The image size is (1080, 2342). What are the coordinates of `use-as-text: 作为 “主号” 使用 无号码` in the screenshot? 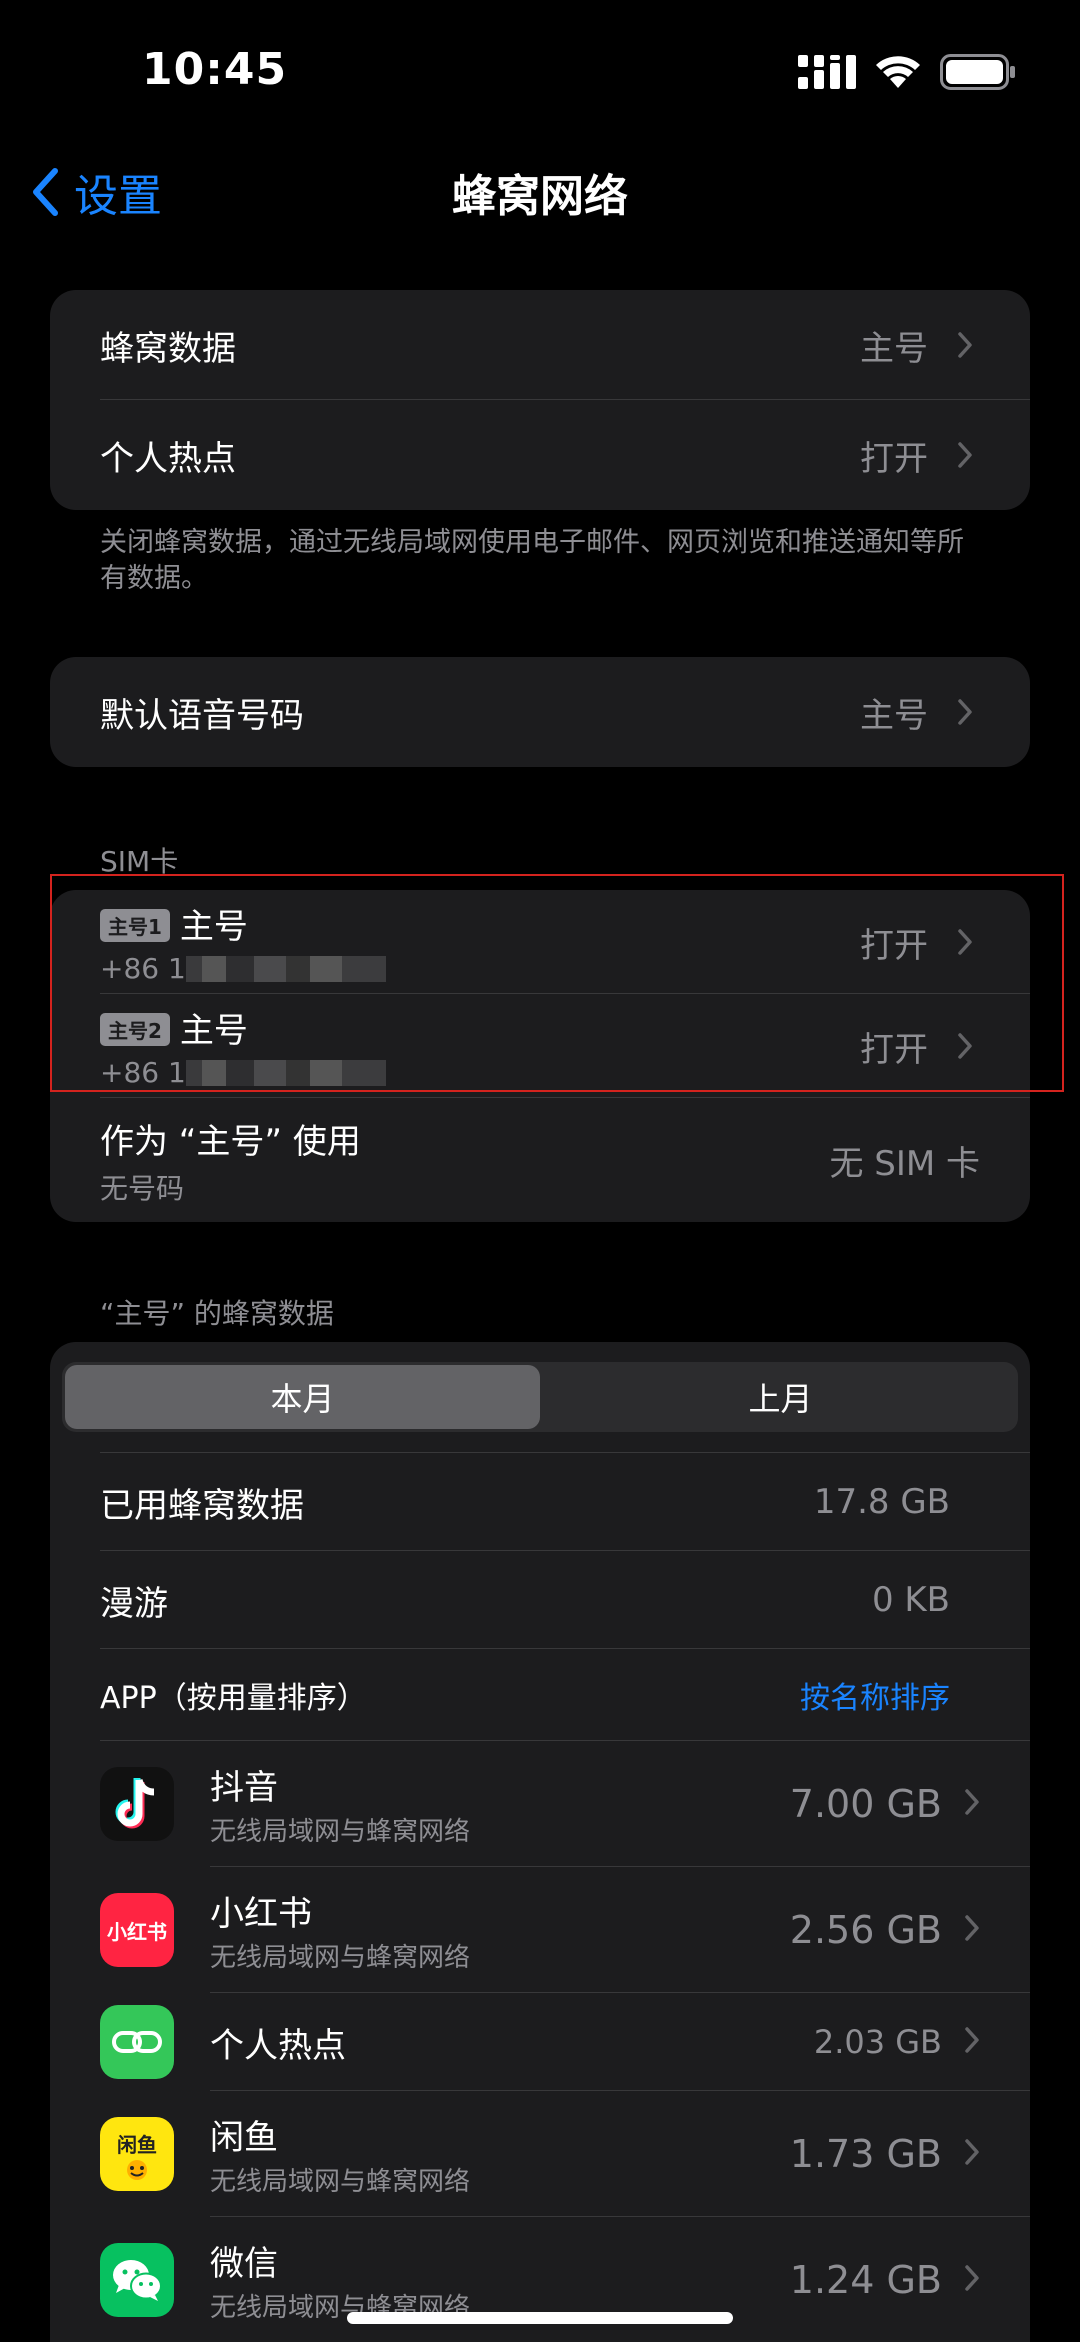 It's located at (230, 1160).